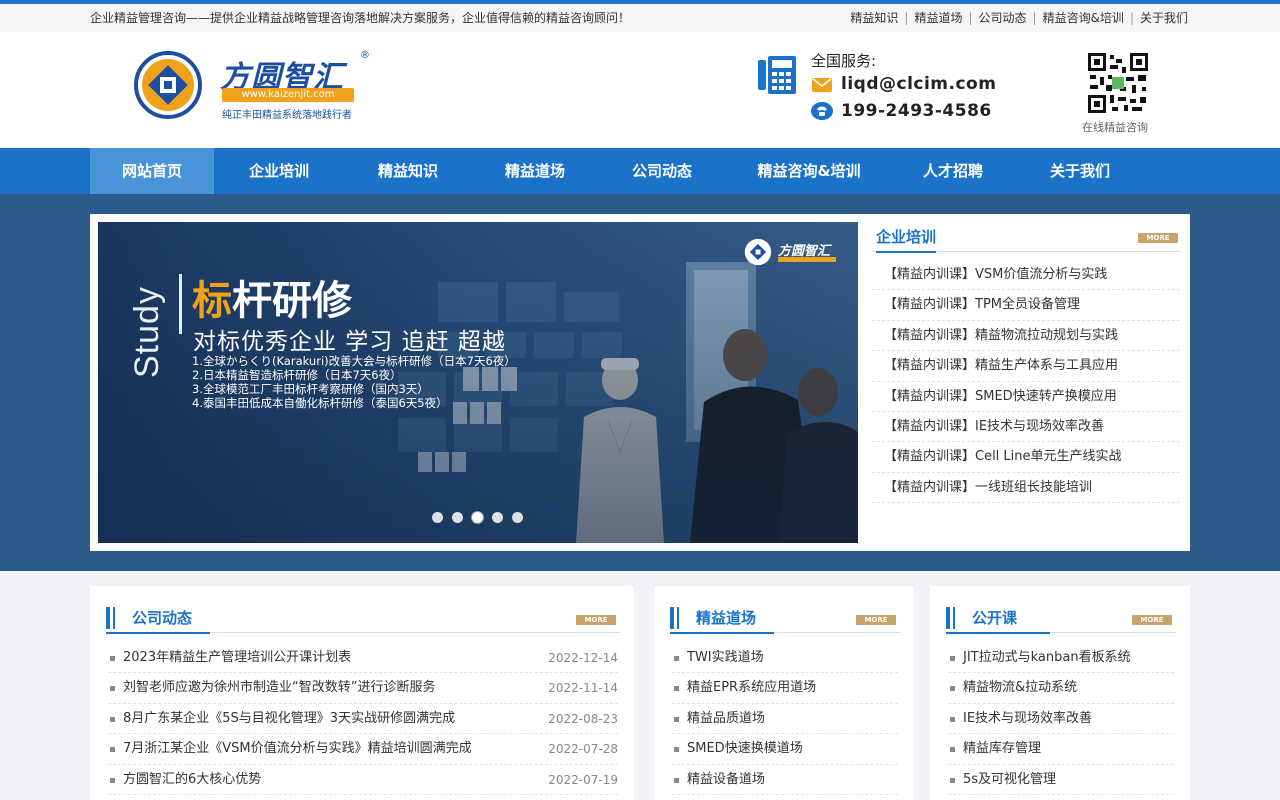 This screenshot has height=800, width=1280. What do you see at coordinates (363, 658) in the screenshot?
I see `news-item: 2023年精益生产管理培训公开课计划表 2022-12-14` at bounding box center [363, 658].